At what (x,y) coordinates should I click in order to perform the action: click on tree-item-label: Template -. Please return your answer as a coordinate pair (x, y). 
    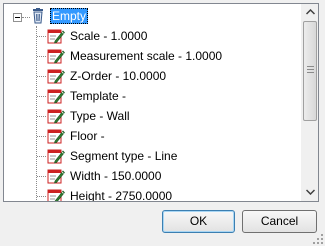
    Looking at the image, I should click on (98, 96).